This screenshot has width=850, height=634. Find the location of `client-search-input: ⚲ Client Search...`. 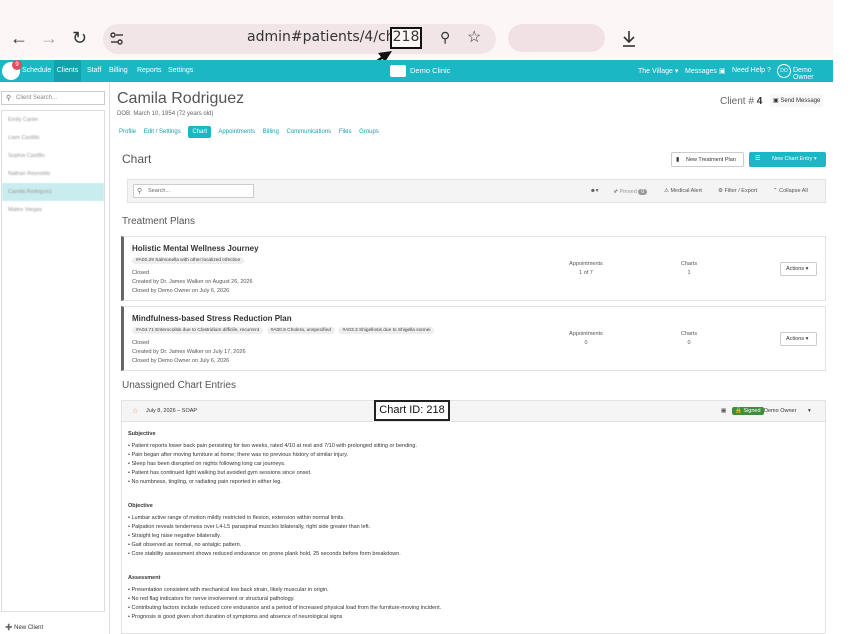

client-search-input: ⚲ Client Search... is located at coordinates (53, 98).